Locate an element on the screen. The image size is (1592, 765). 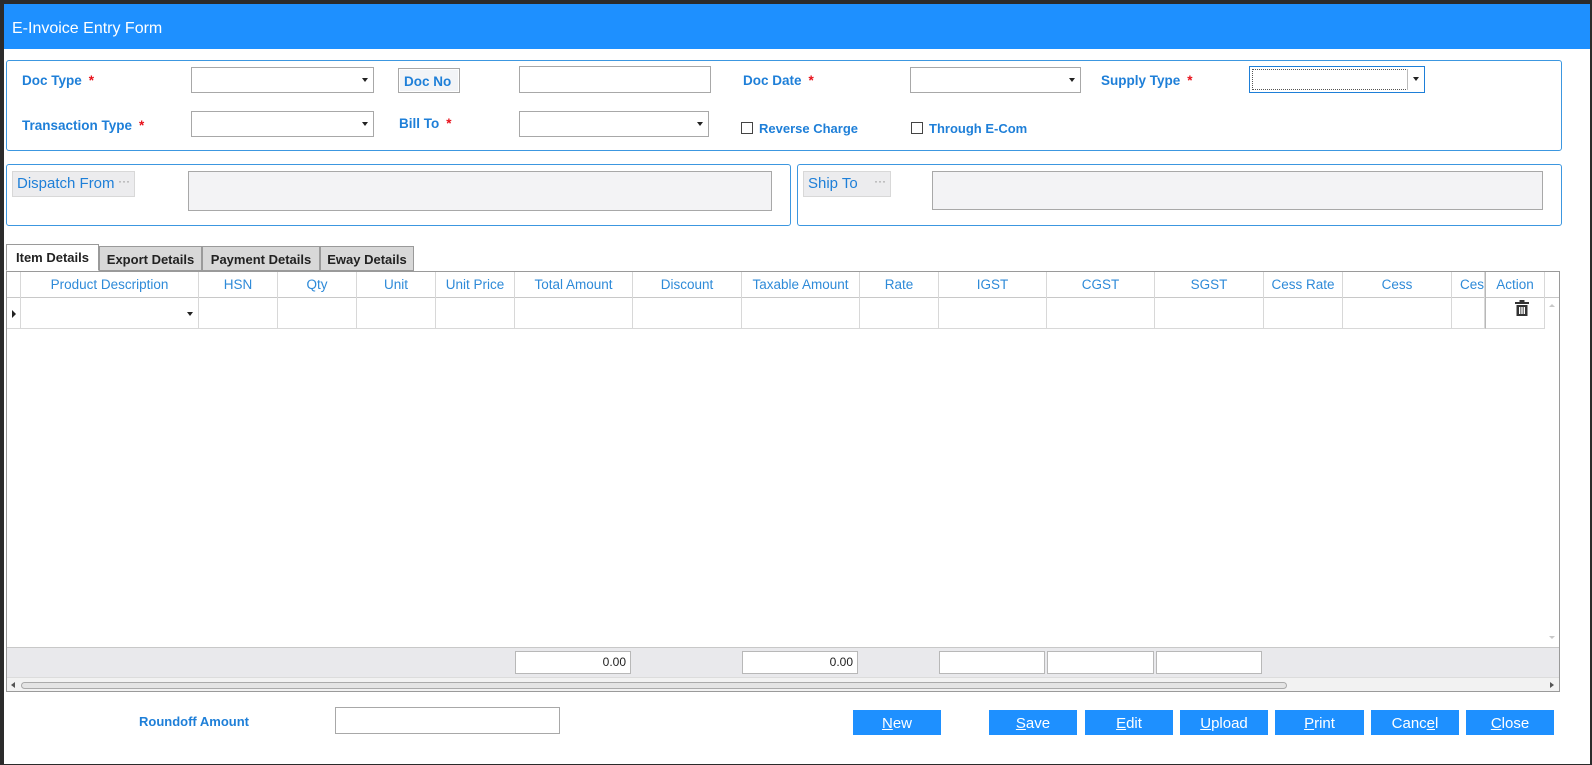
cess-amount-cell is located at coordinates (1468, 313).